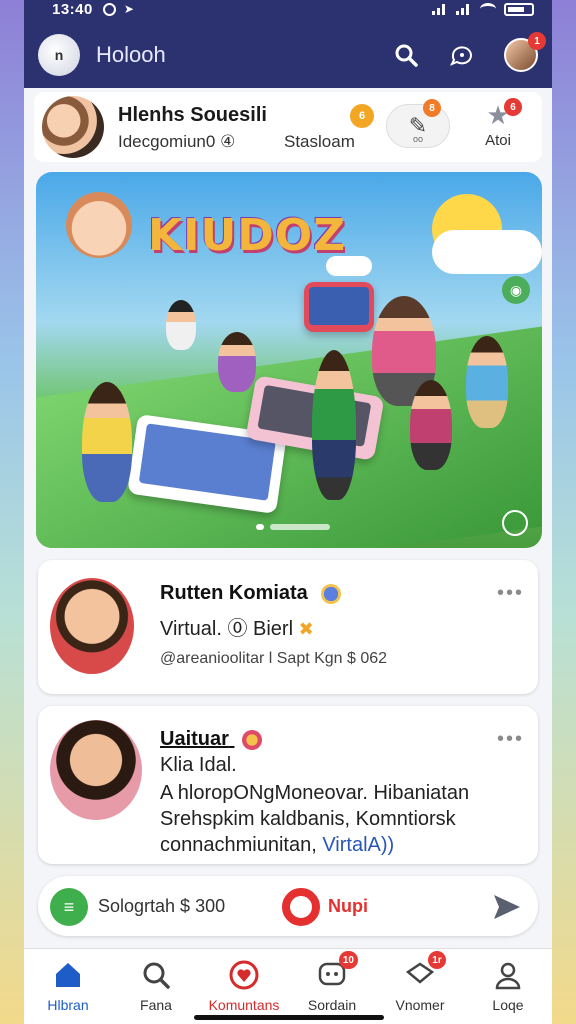  Describe the element at coordinates (508, 975) in the screenshot. I see `profile-icon` at that location.